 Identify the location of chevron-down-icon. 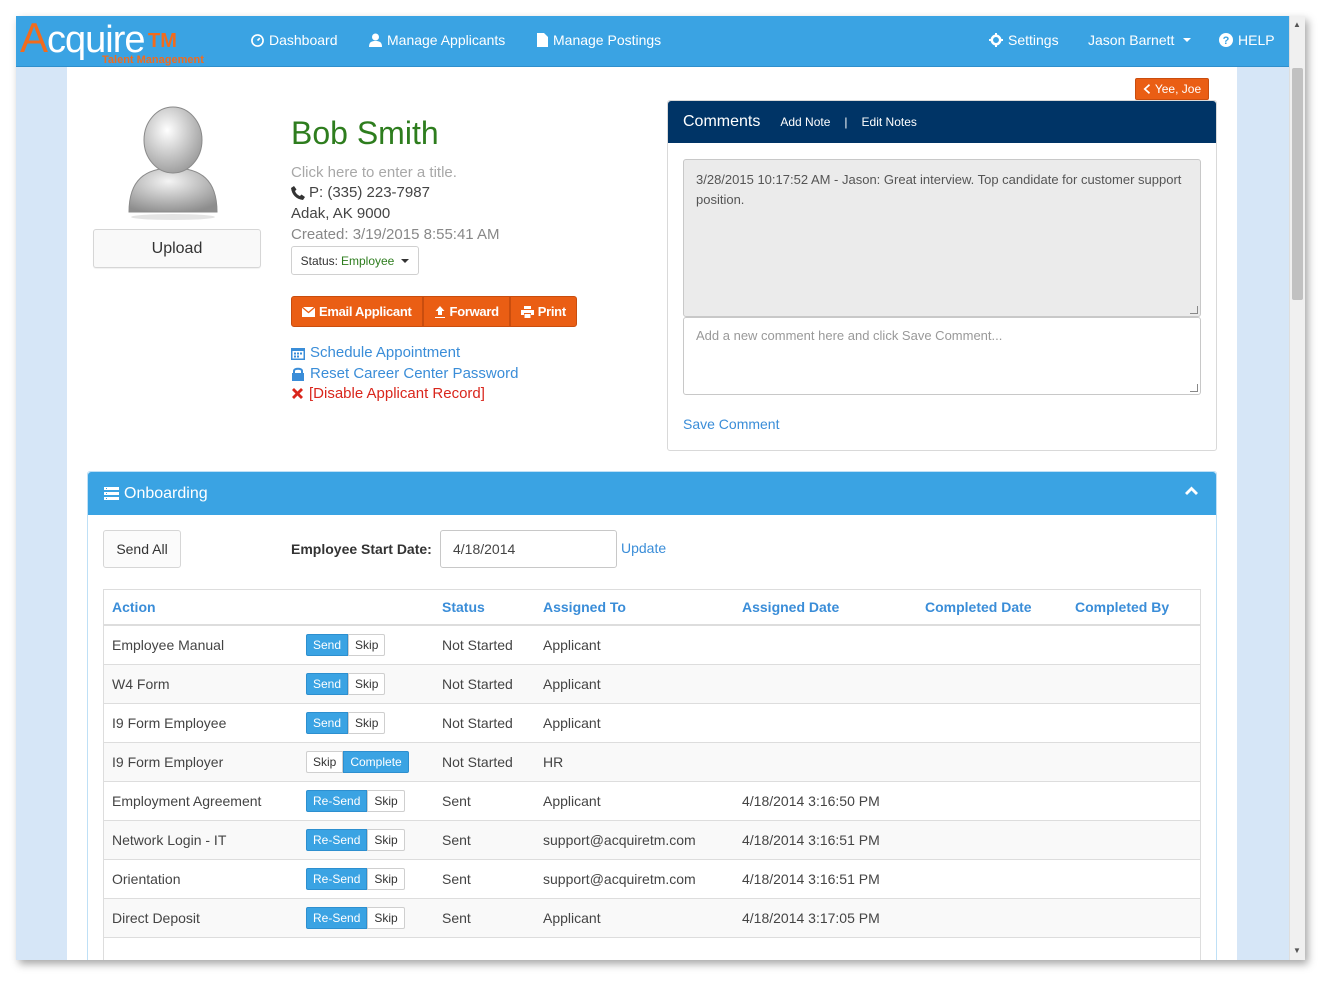
(405, 260).